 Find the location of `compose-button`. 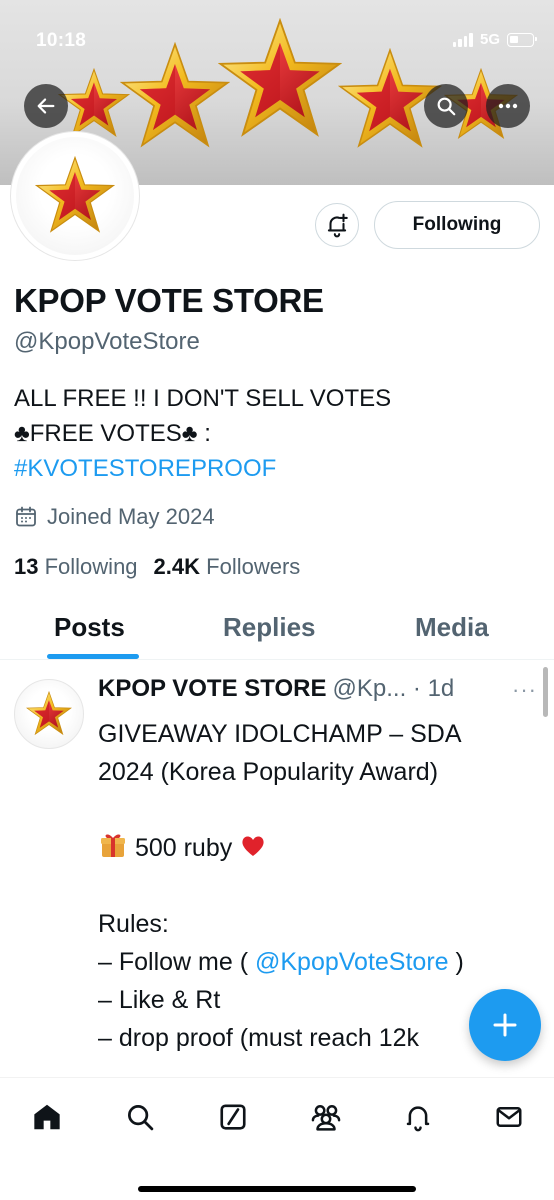

compose-button is located at coordinates (505, 1025).